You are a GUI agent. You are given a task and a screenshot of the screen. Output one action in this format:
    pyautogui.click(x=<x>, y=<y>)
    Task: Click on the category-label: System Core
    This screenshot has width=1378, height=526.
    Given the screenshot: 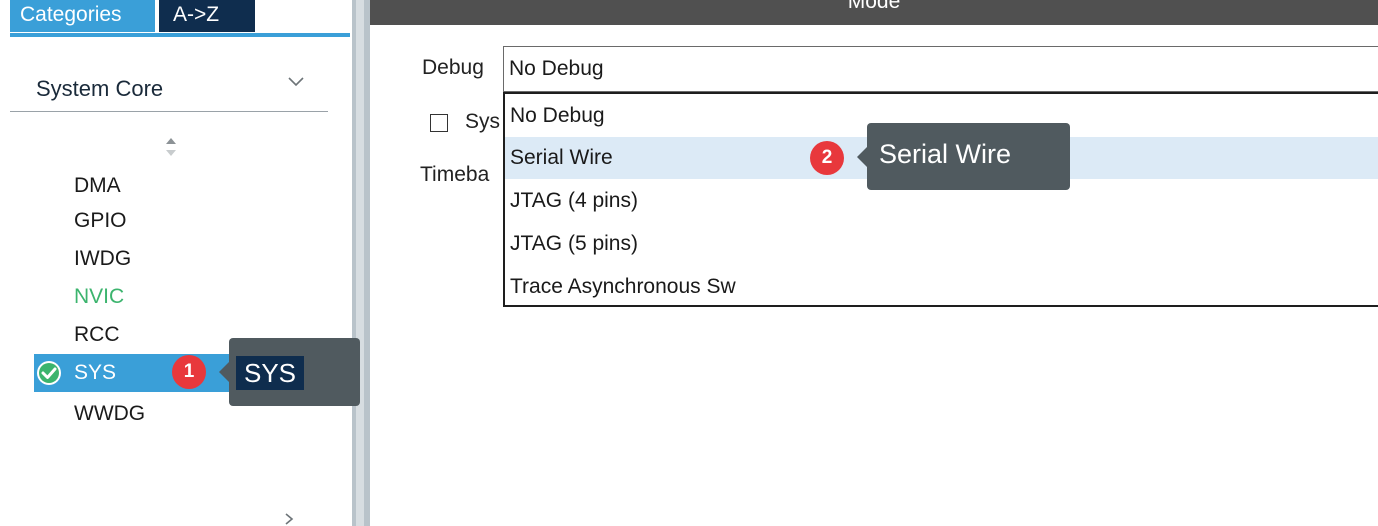 What is the action you would take?
    pyautogui.click(x=100, y=88)
    